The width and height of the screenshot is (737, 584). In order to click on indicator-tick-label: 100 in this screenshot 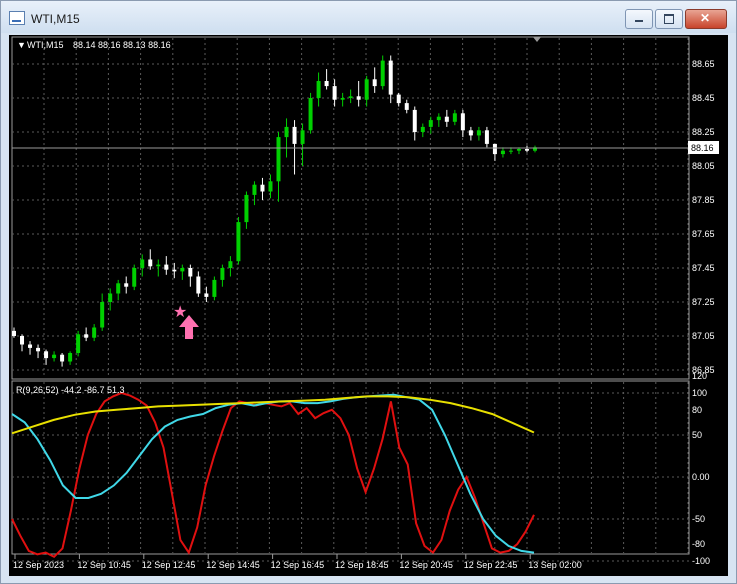, I will do `click(699, 393)`.